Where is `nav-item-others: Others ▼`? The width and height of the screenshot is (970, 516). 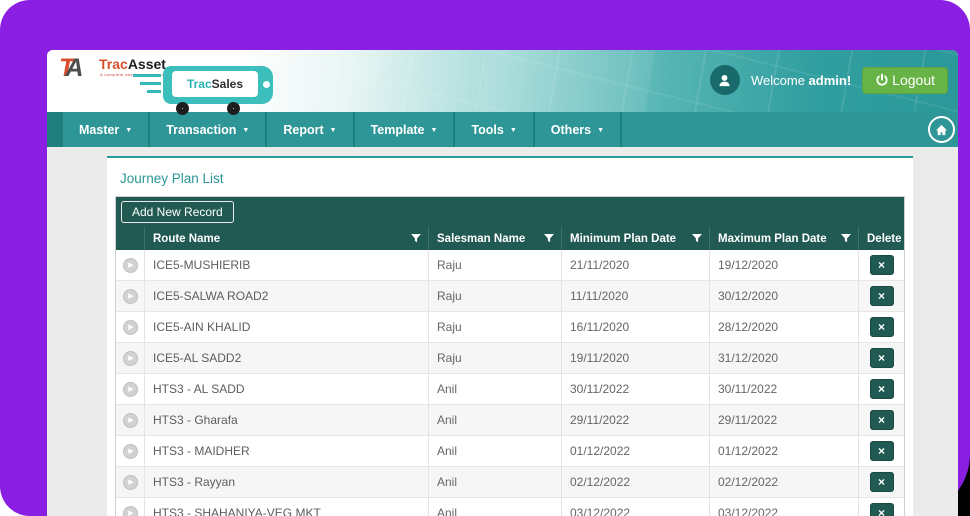
nav-item-others: Others ▼ is located at coordinates (577, 129).